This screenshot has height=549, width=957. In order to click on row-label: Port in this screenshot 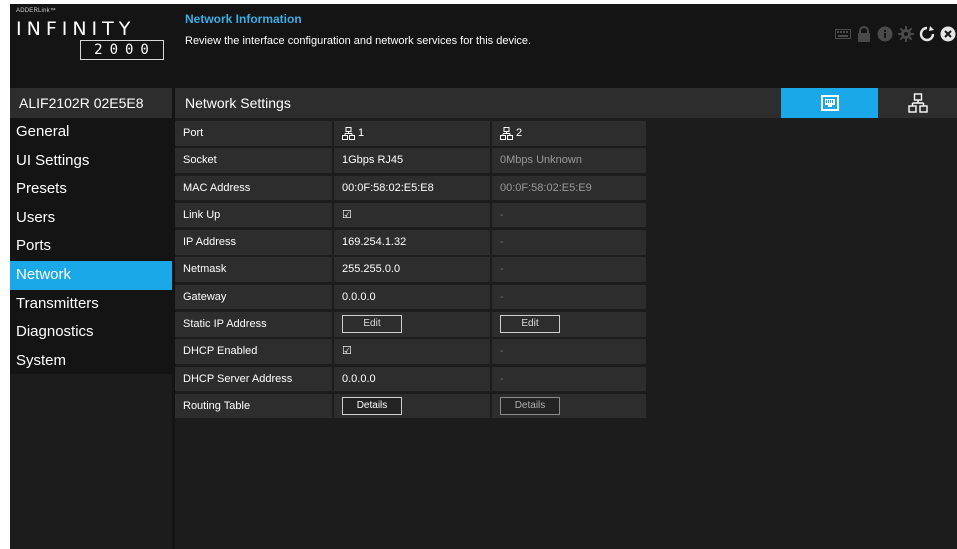, I will do `click(253, 133)`.